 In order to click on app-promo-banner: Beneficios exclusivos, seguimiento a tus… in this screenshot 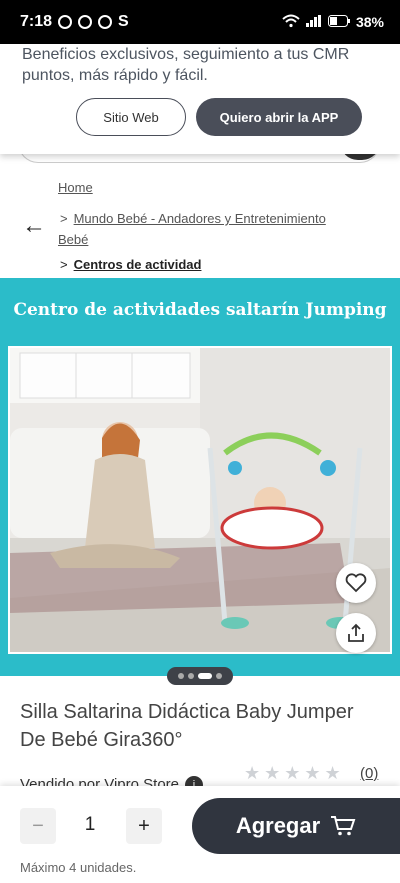, I will do `click(200, 99)`.